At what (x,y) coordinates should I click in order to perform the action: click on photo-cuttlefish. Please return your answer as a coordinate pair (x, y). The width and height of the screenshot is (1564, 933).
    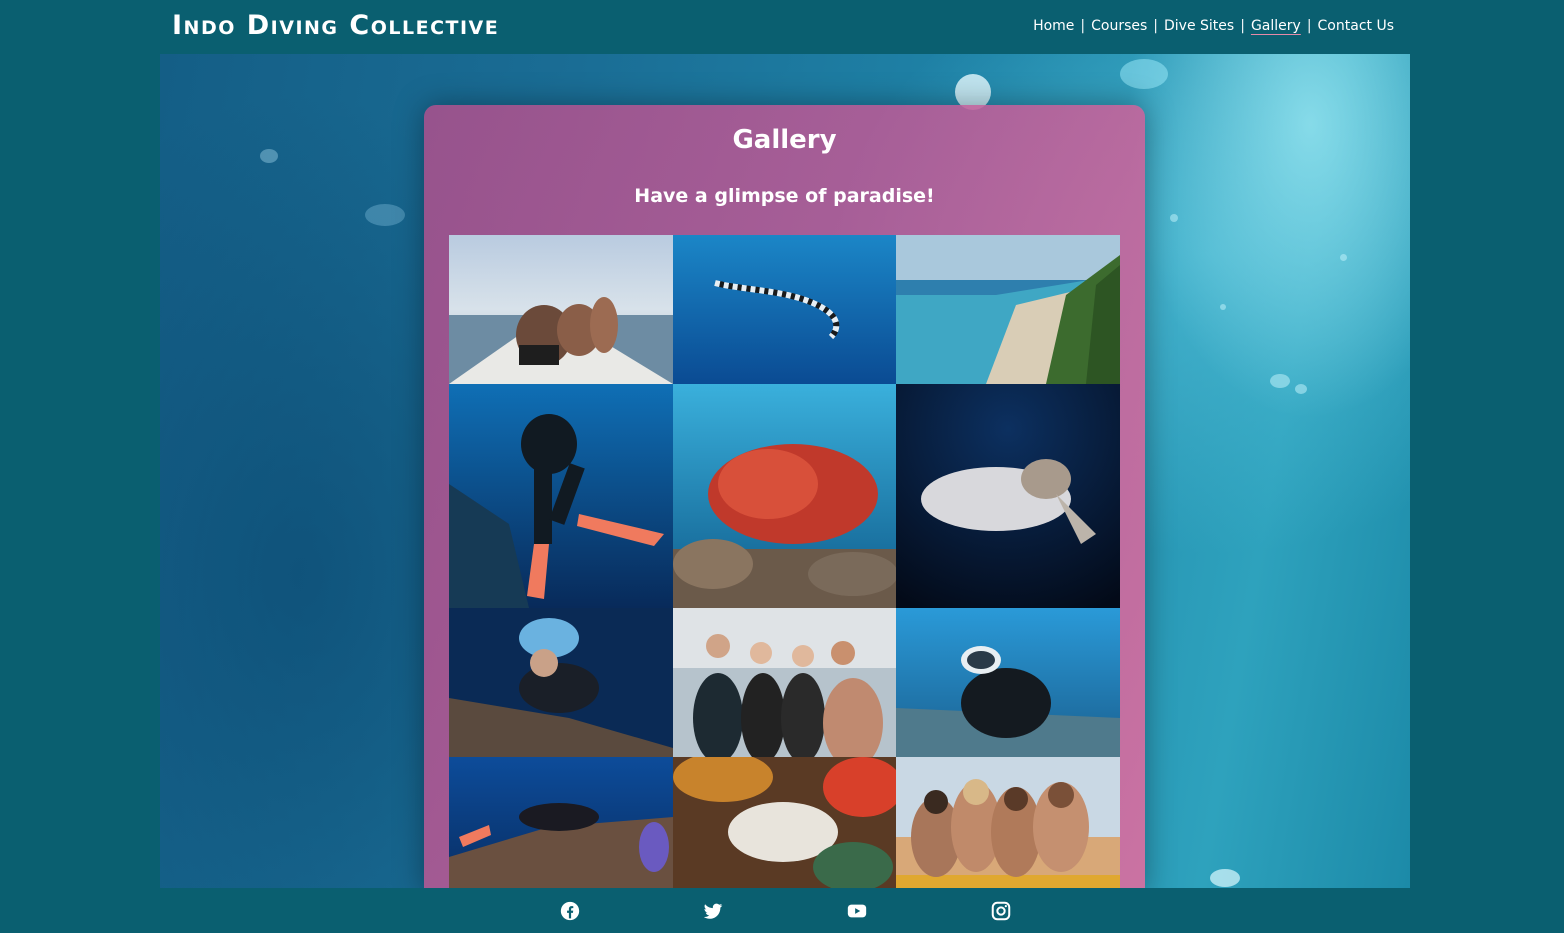
    Looking at the image, I should click on (1008, 496).